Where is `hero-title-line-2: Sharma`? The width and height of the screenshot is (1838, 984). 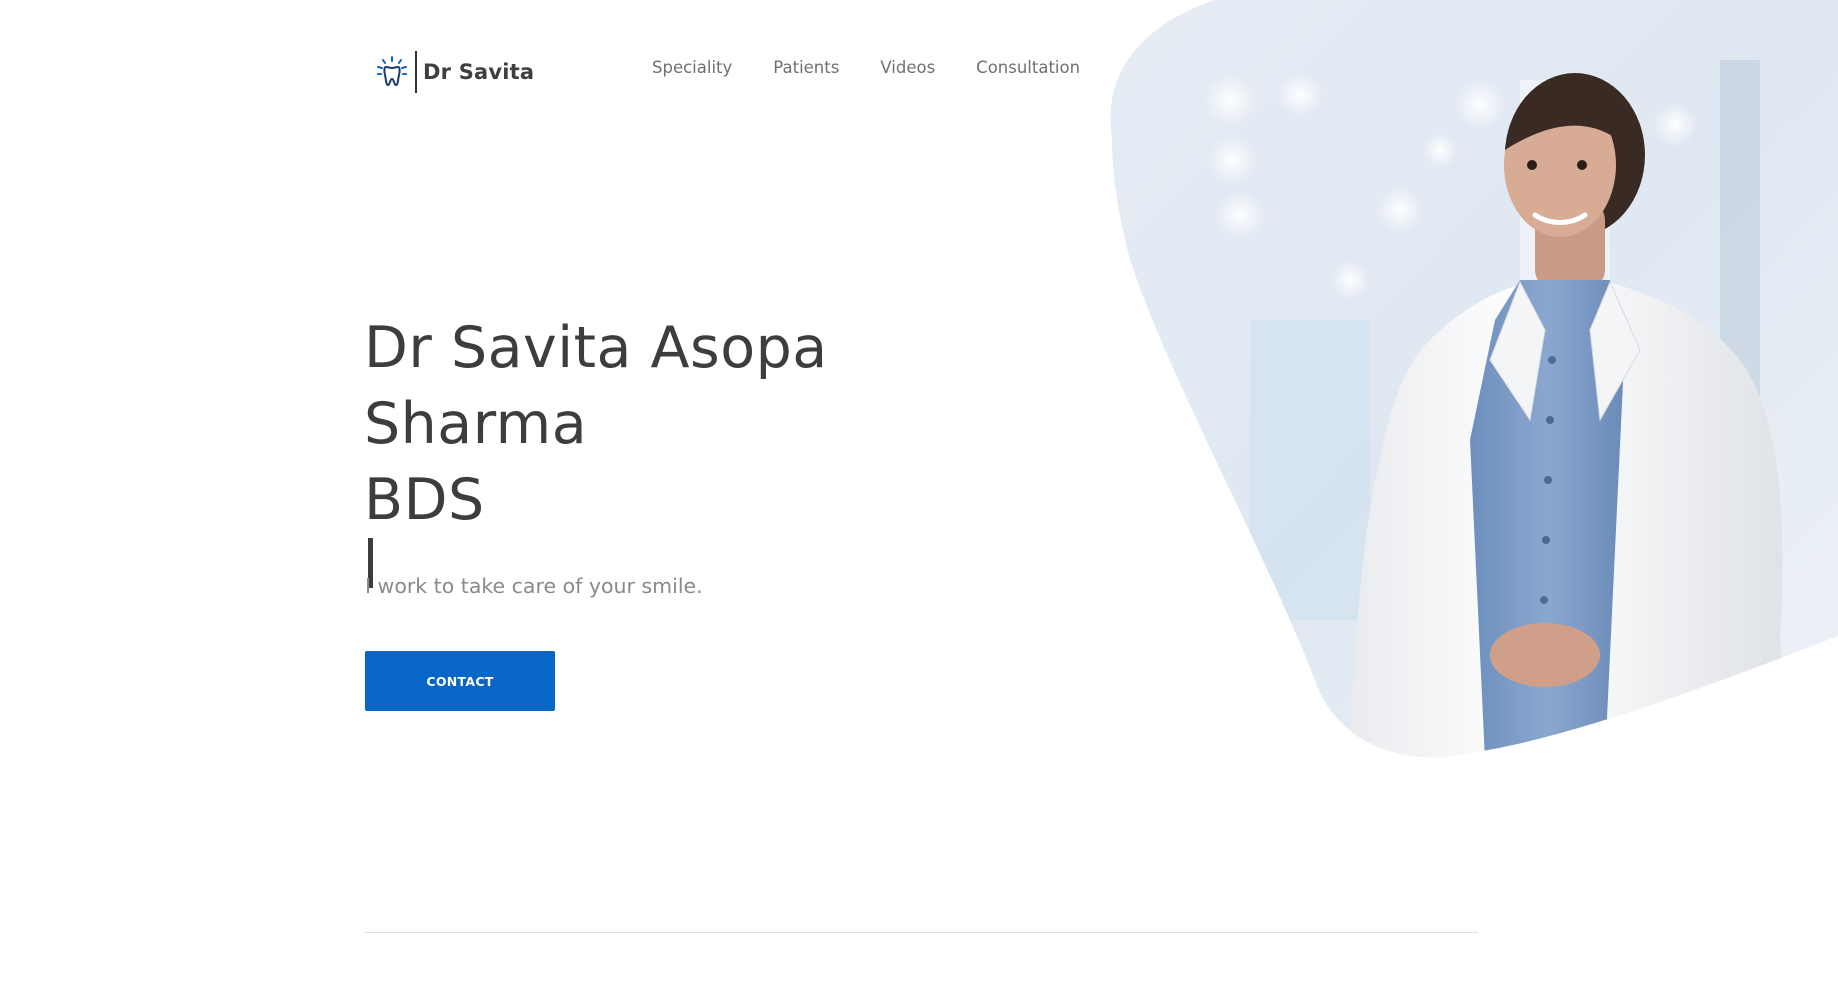 hero-title-line-2: Sharma is located at coordinates (476, 424).